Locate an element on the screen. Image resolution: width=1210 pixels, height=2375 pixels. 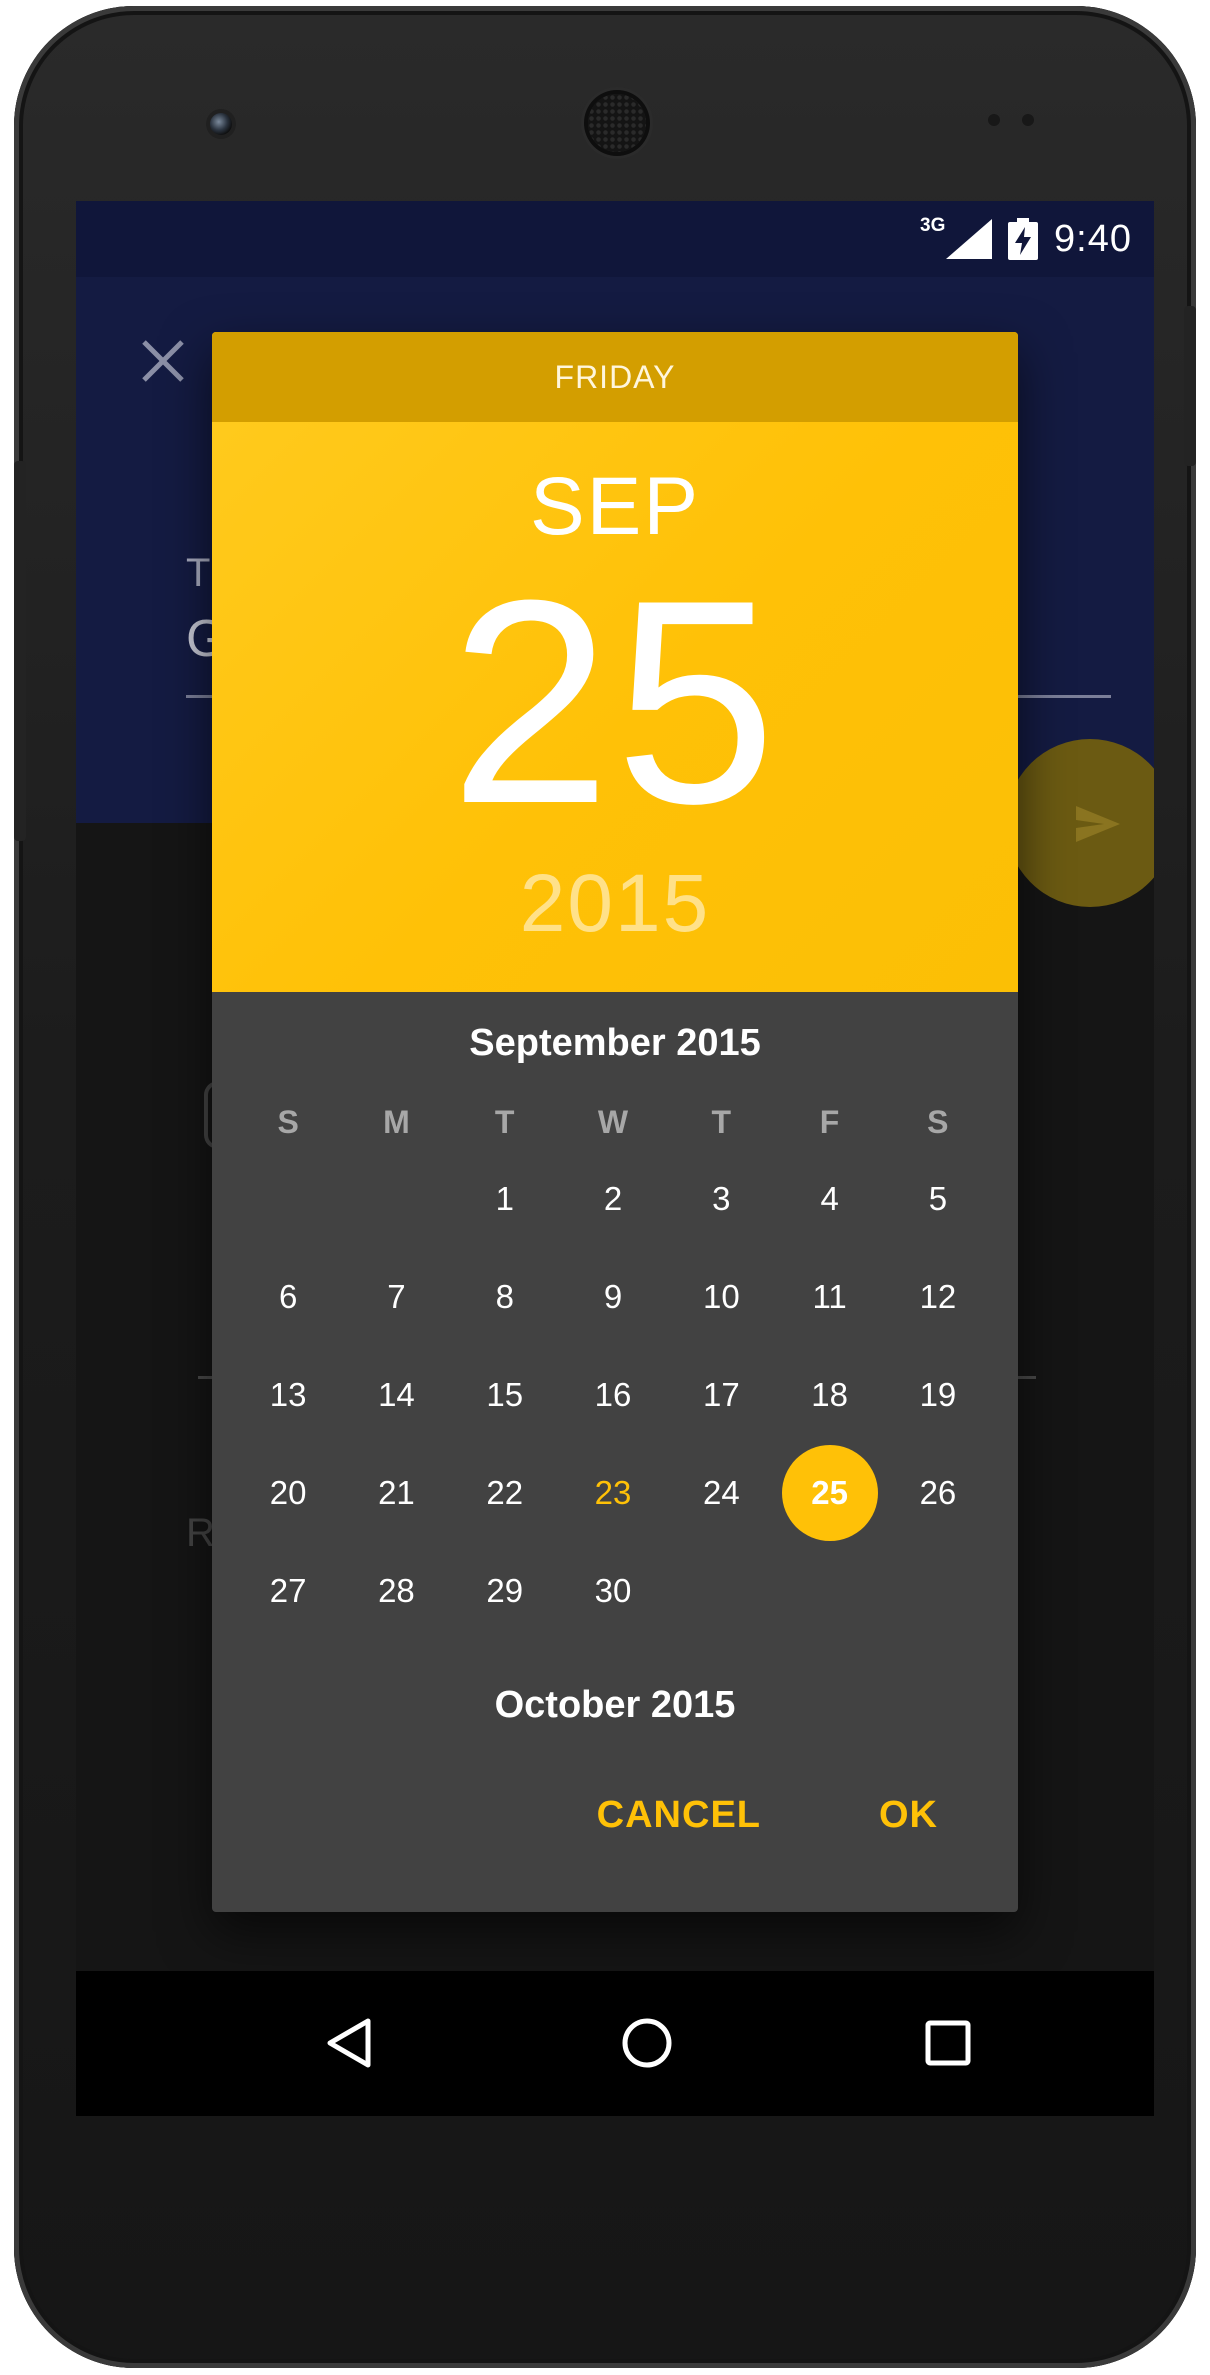
close-icon is located at coordinates (163, 361).